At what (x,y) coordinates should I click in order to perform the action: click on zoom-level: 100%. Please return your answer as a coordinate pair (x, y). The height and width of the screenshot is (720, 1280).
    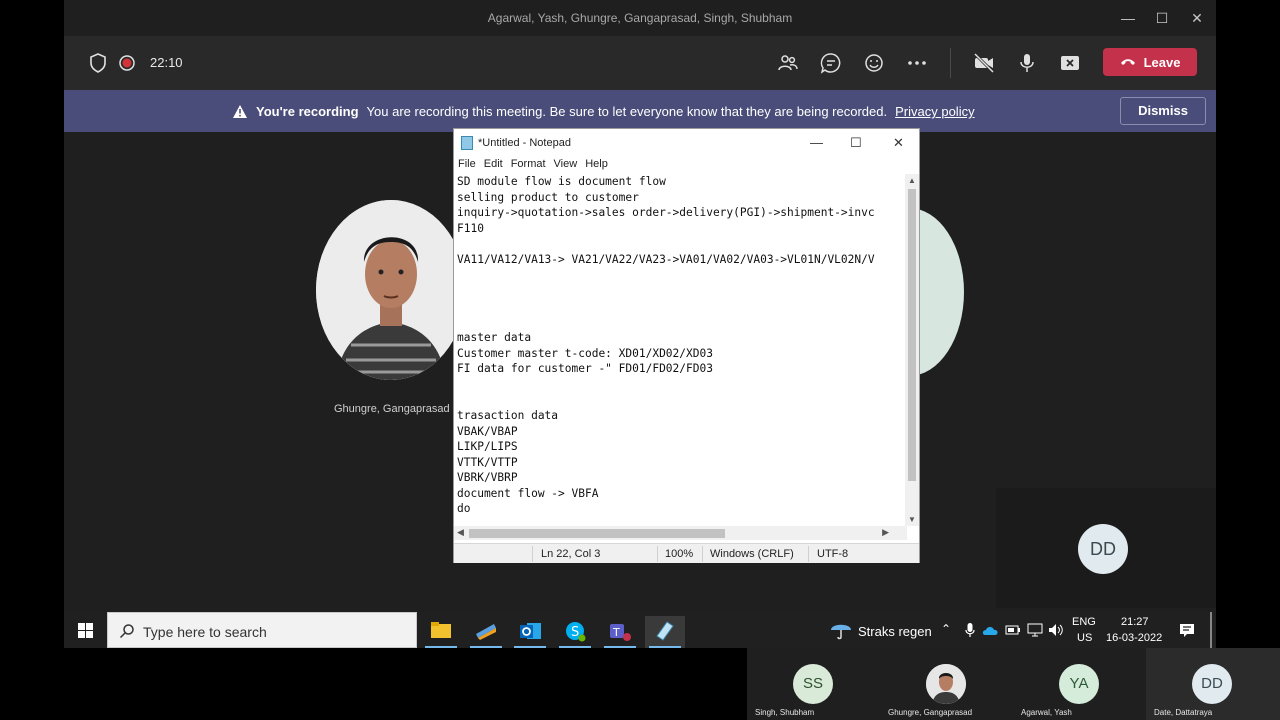
    Looking at the image, I should click on (679, 554).